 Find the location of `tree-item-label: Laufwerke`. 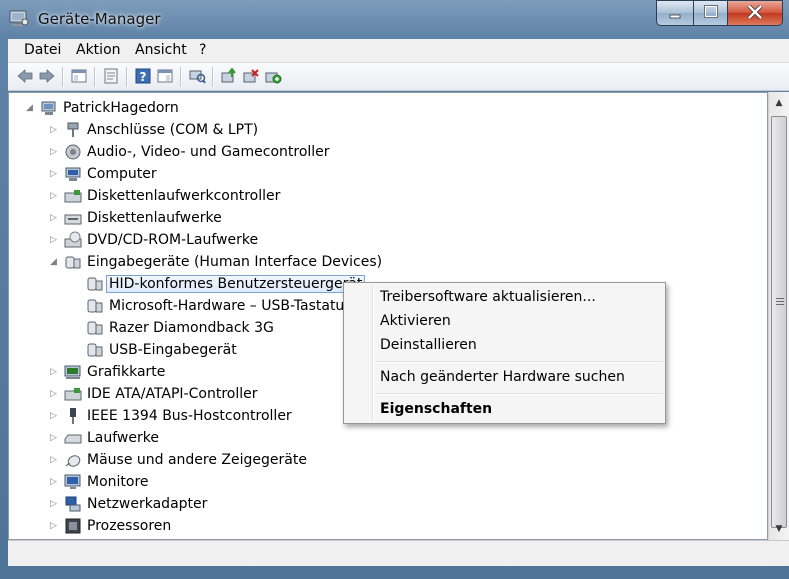

tree-item-label: Laufwerke is located at coordinates (123, 438).